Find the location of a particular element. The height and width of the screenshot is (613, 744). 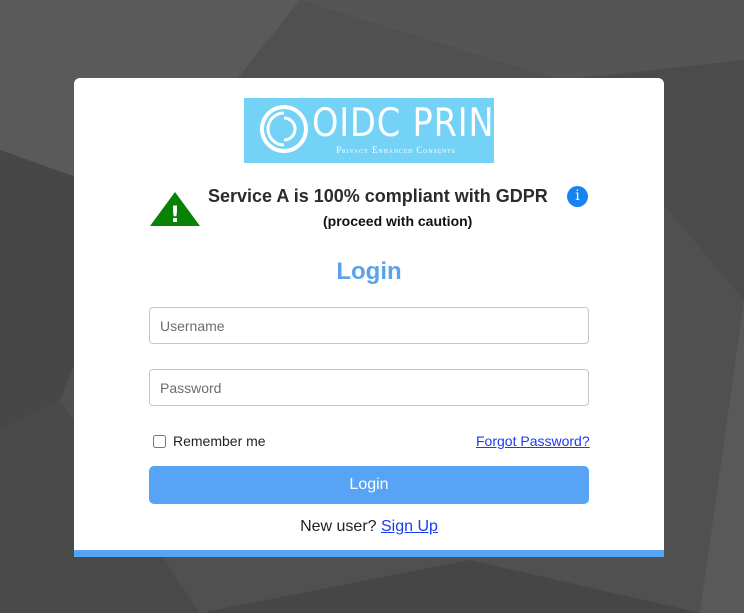

info-icon: i is located at coordinates (577, 196).